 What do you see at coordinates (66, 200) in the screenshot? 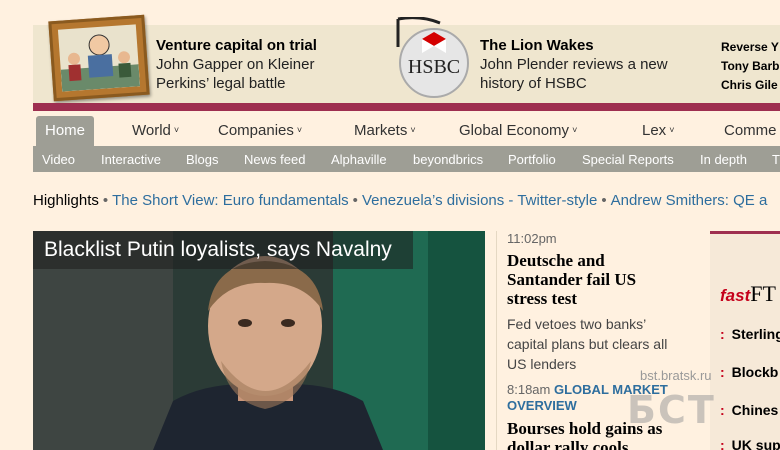
I see `highlights-label: Highlights` at bounding box center [66, 200].